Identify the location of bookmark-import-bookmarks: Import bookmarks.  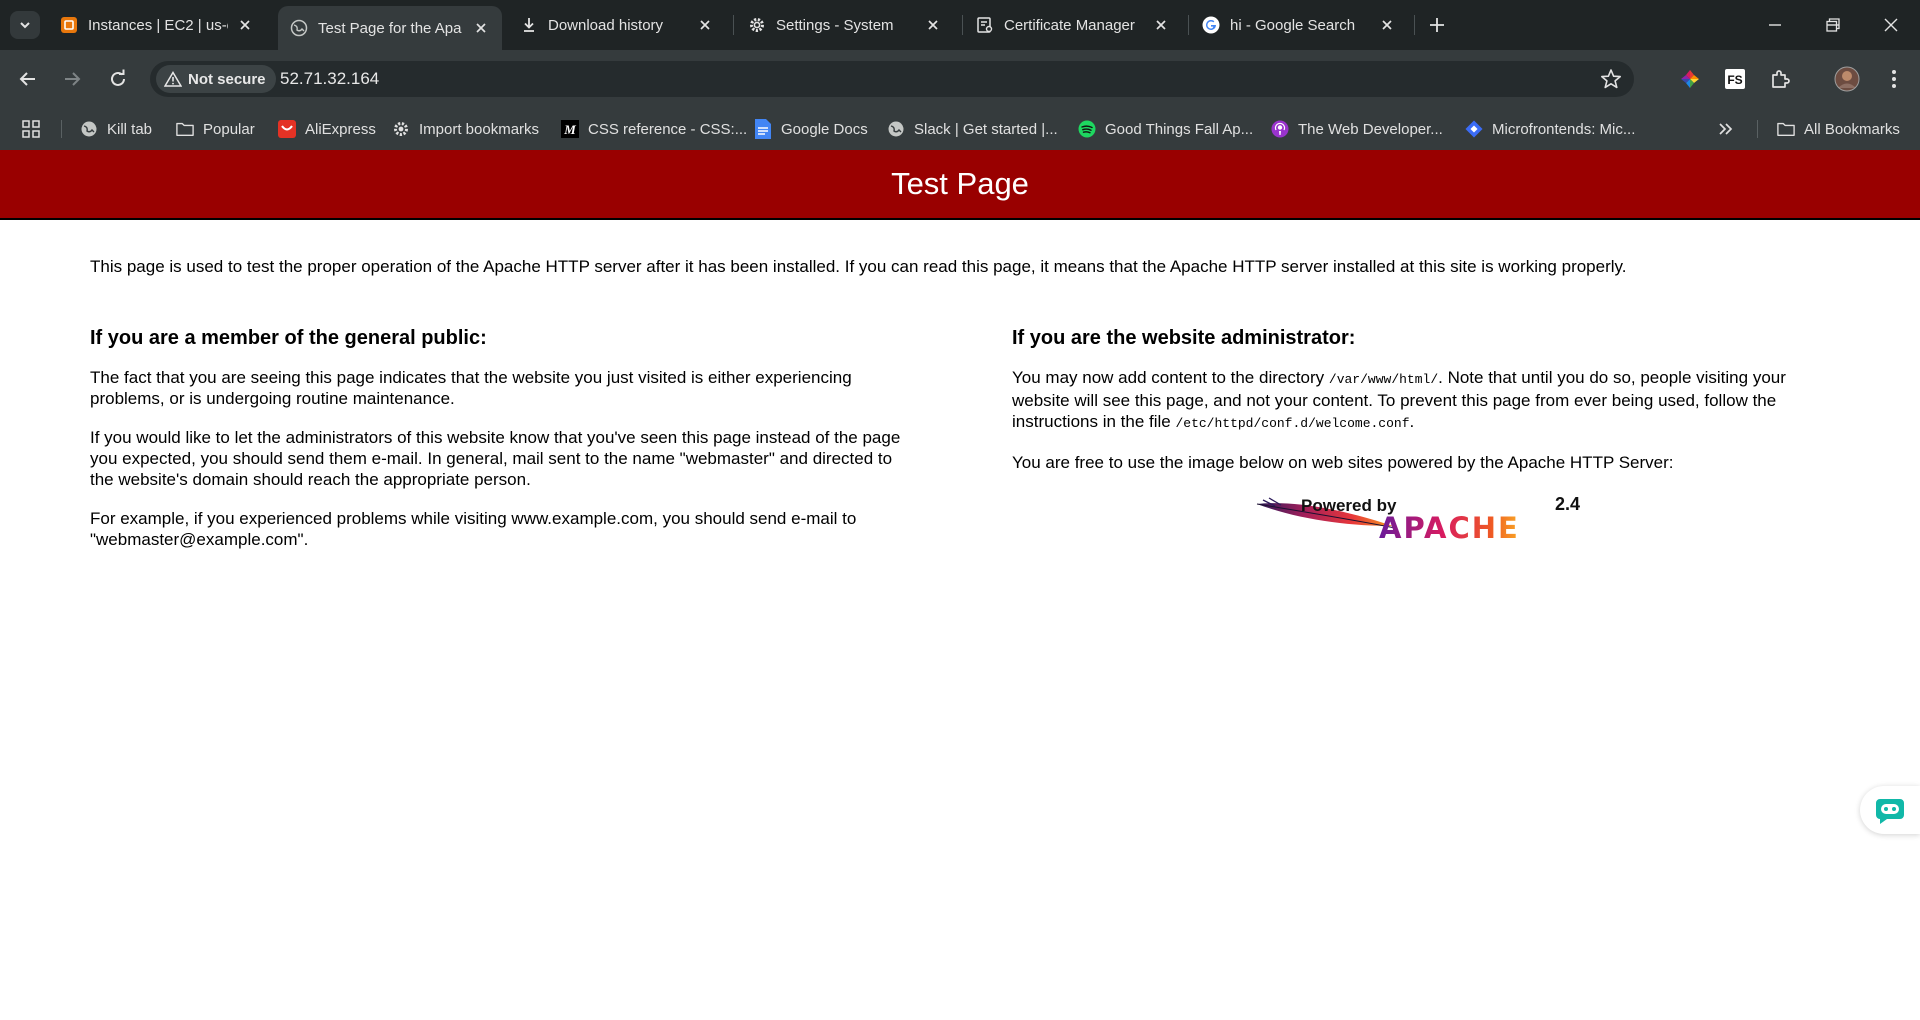
(465, 129).